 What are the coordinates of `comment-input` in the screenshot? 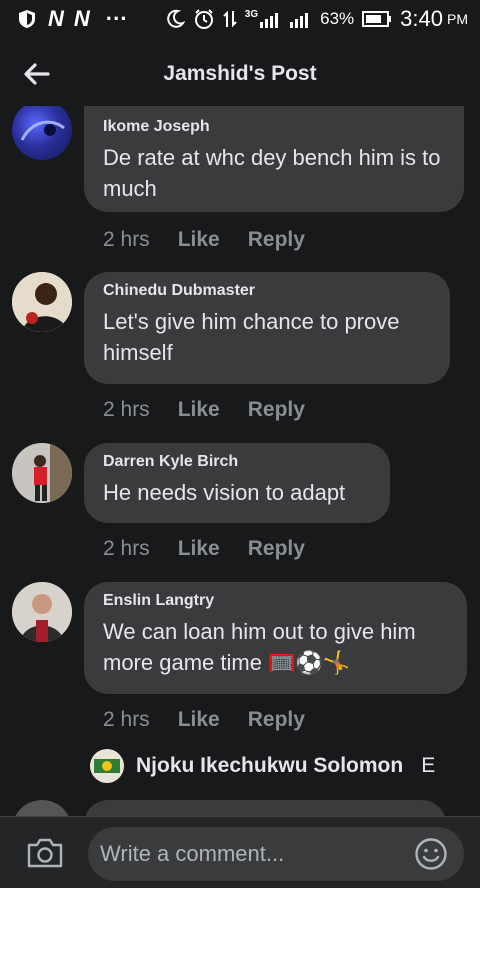 It's located at (251, 854).